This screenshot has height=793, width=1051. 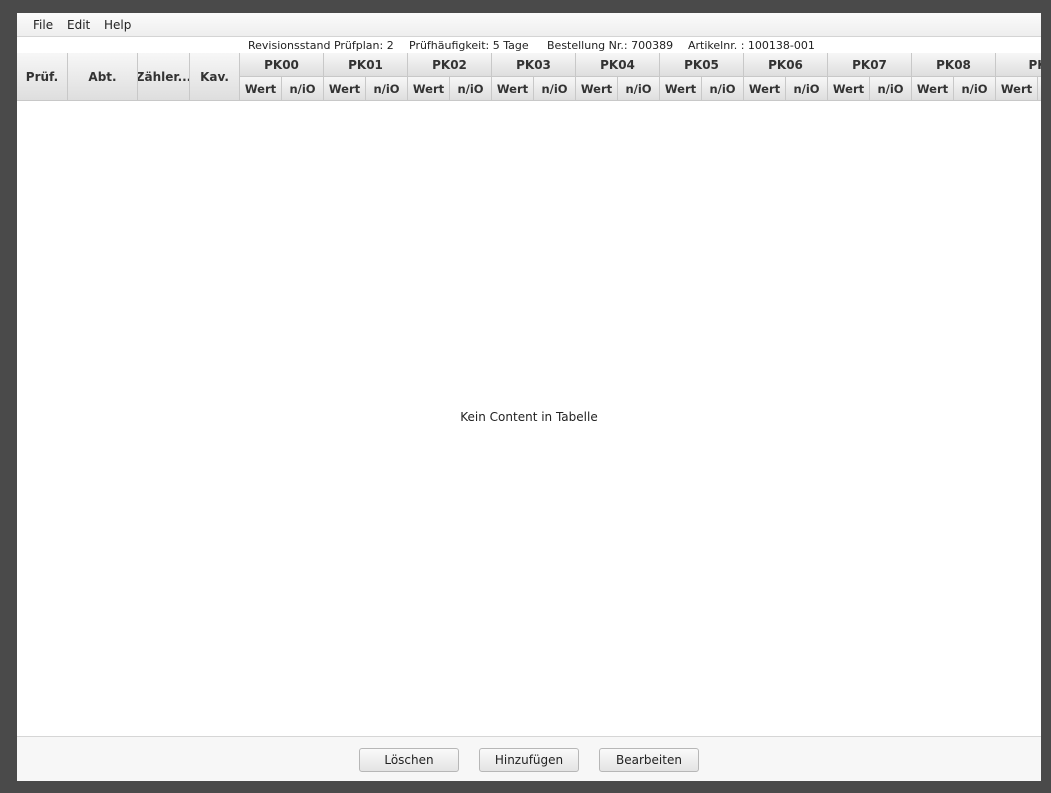 What do you see at coordinates (103, 77) in the screenshot?
I see `column-header-abt: Abt.` at bounding box center [103, 77].